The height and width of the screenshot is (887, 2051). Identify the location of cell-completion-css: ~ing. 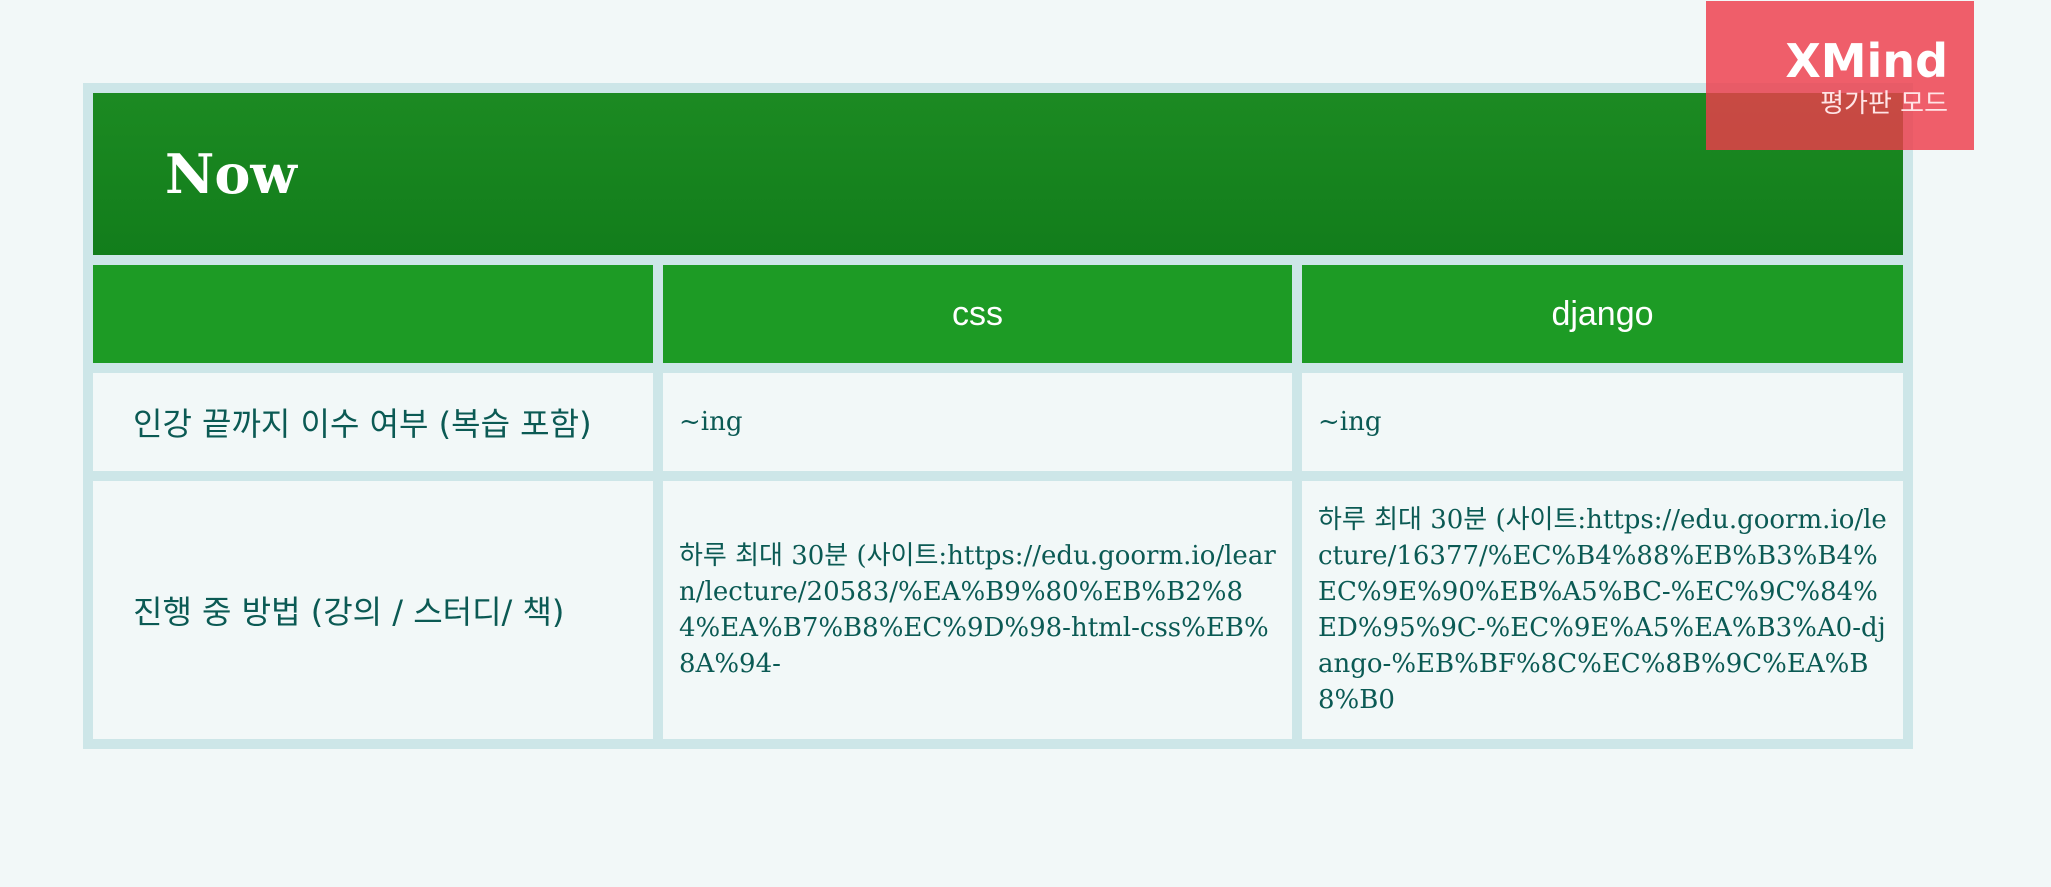
(977, 422).